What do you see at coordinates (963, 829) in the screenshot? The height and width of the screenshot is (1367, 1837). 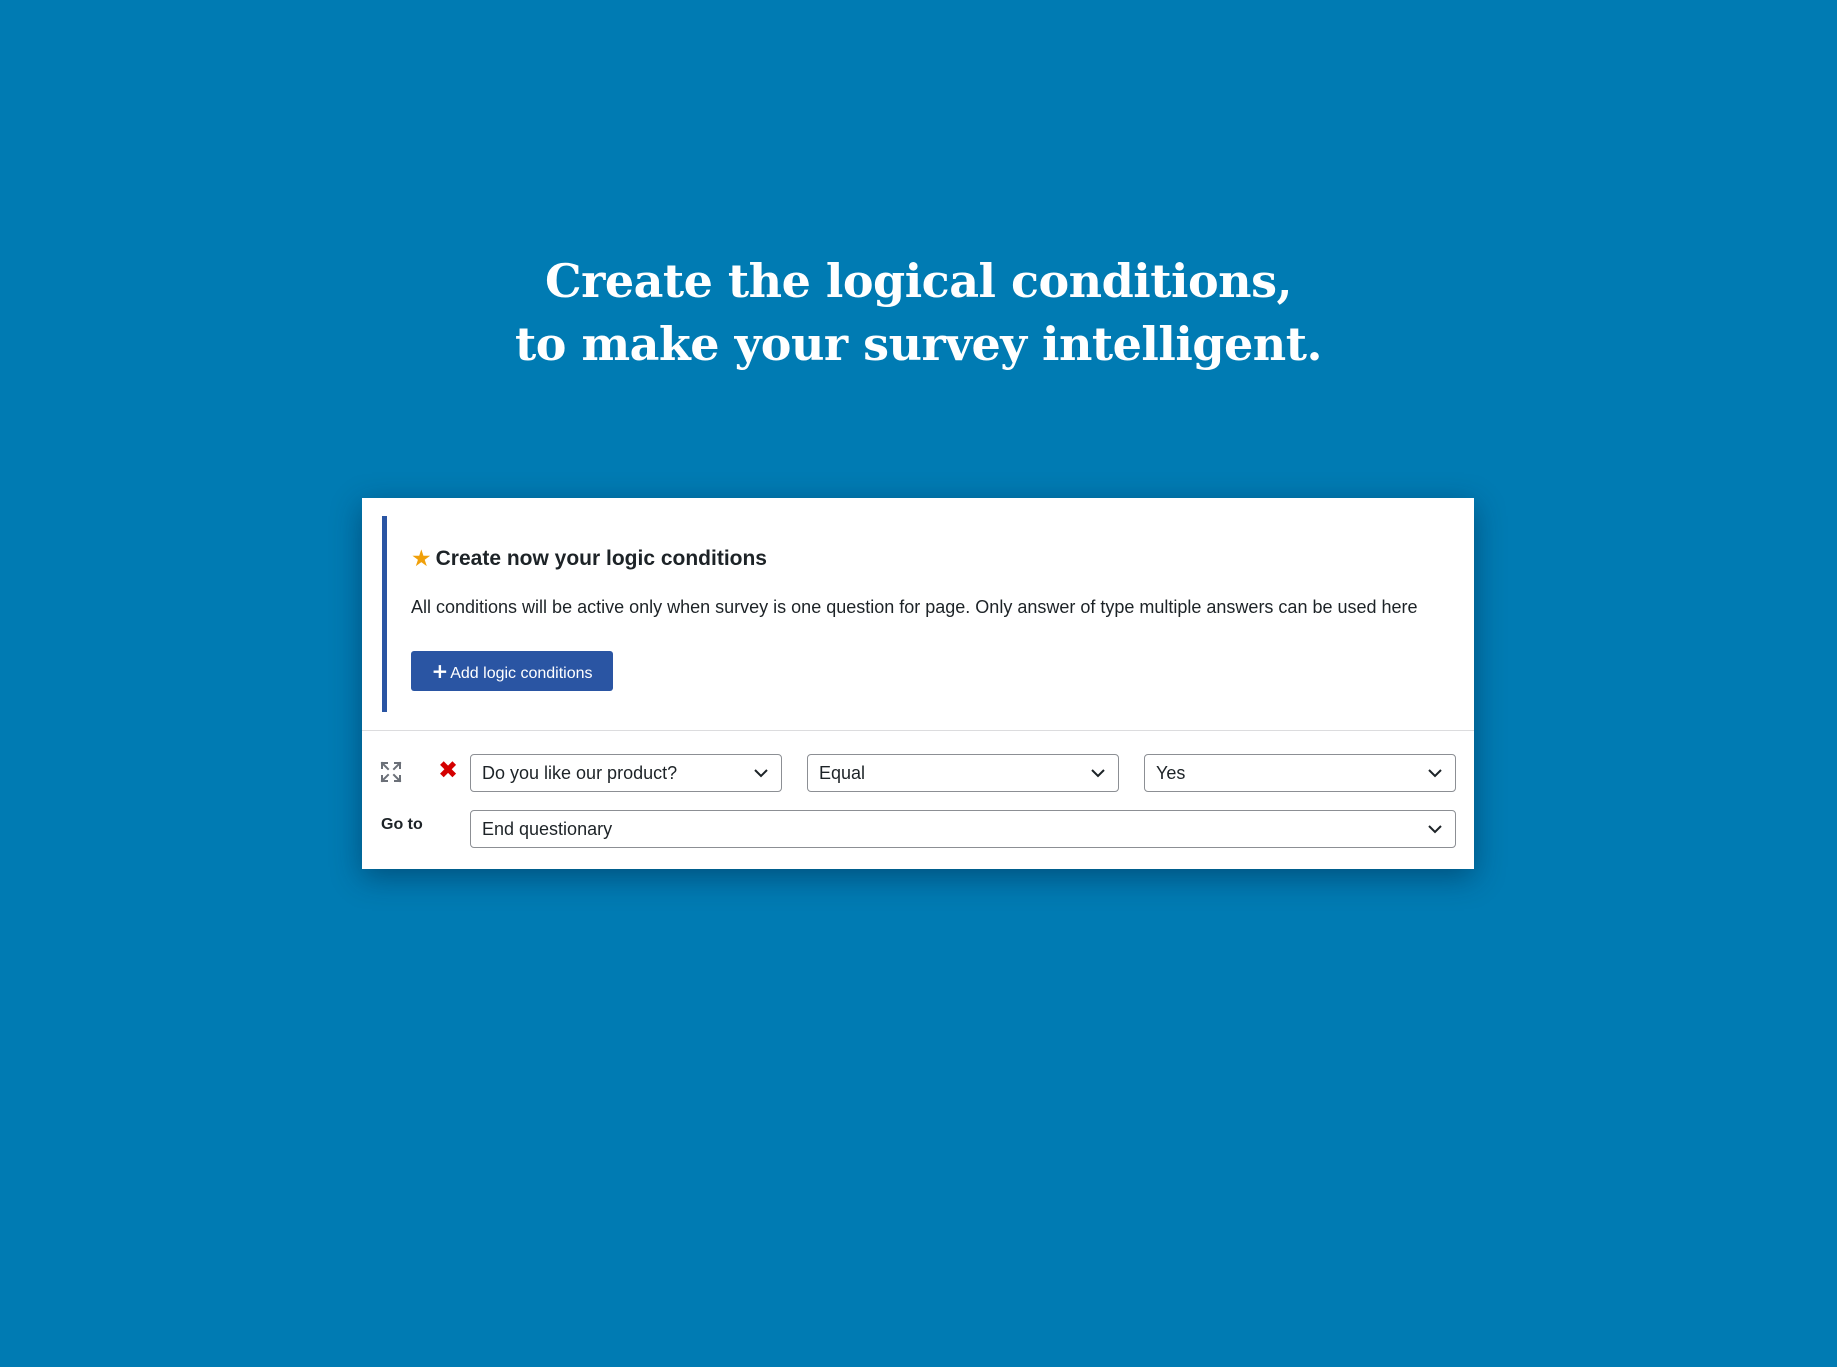 I see `goto-select: End questionary` at bounding box center [963, 829].